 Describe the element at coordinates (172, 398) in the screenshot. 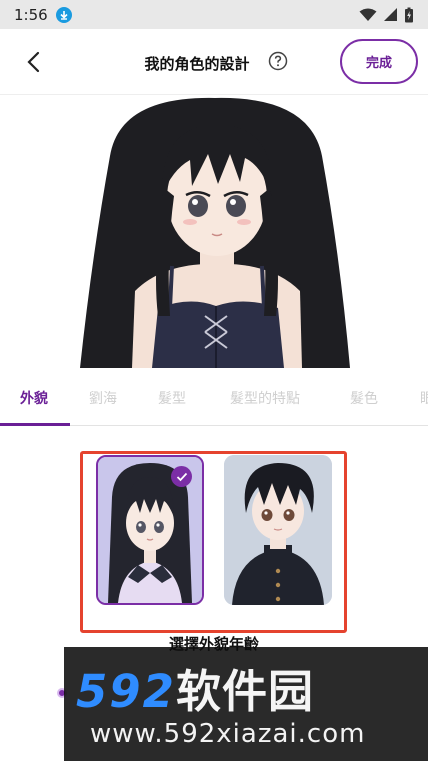

I see `tab-hairstyle: 髮型` at that location.